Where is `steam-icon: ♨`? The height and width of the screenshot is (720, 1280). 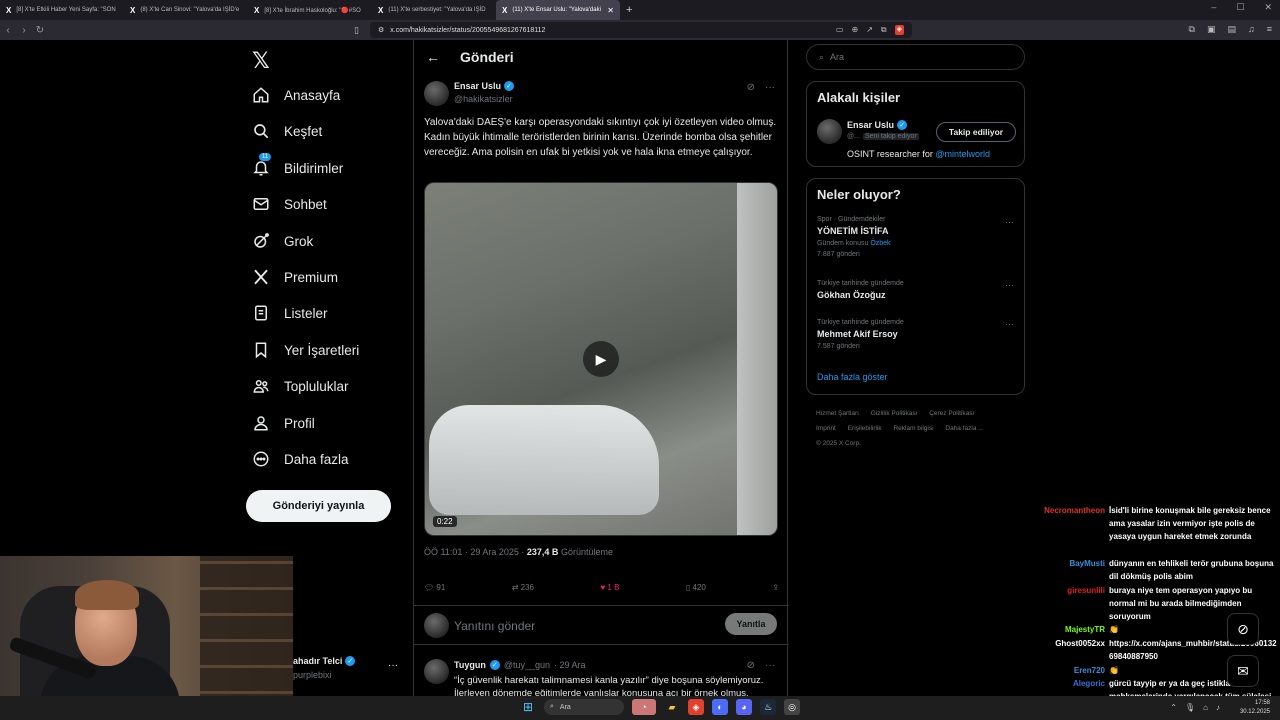
steam-icon: ♨ is located at coordinates (768, 707).